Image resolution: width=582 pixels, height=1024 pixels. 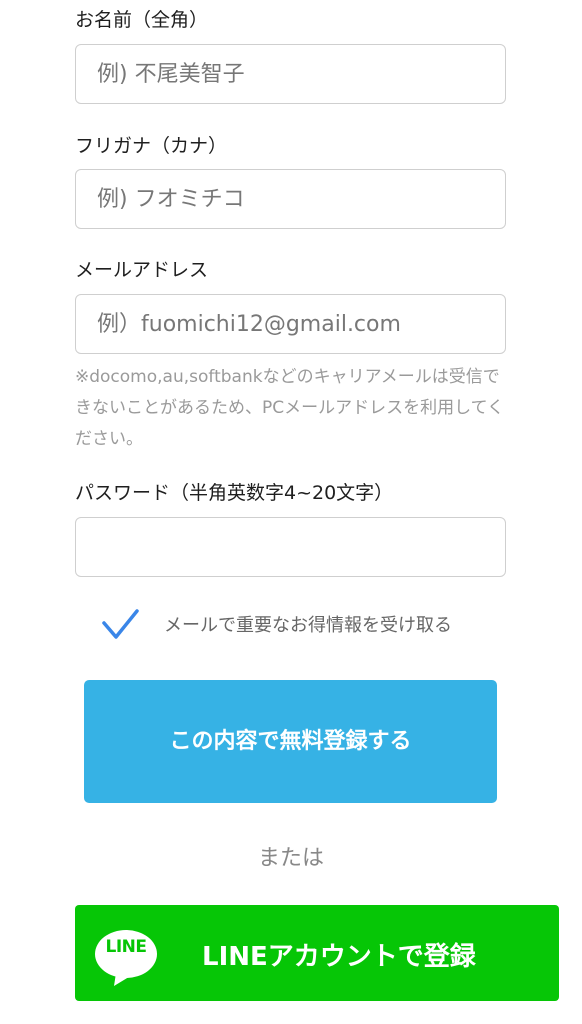 I want to click on password-input, so click(x=290, y=547).